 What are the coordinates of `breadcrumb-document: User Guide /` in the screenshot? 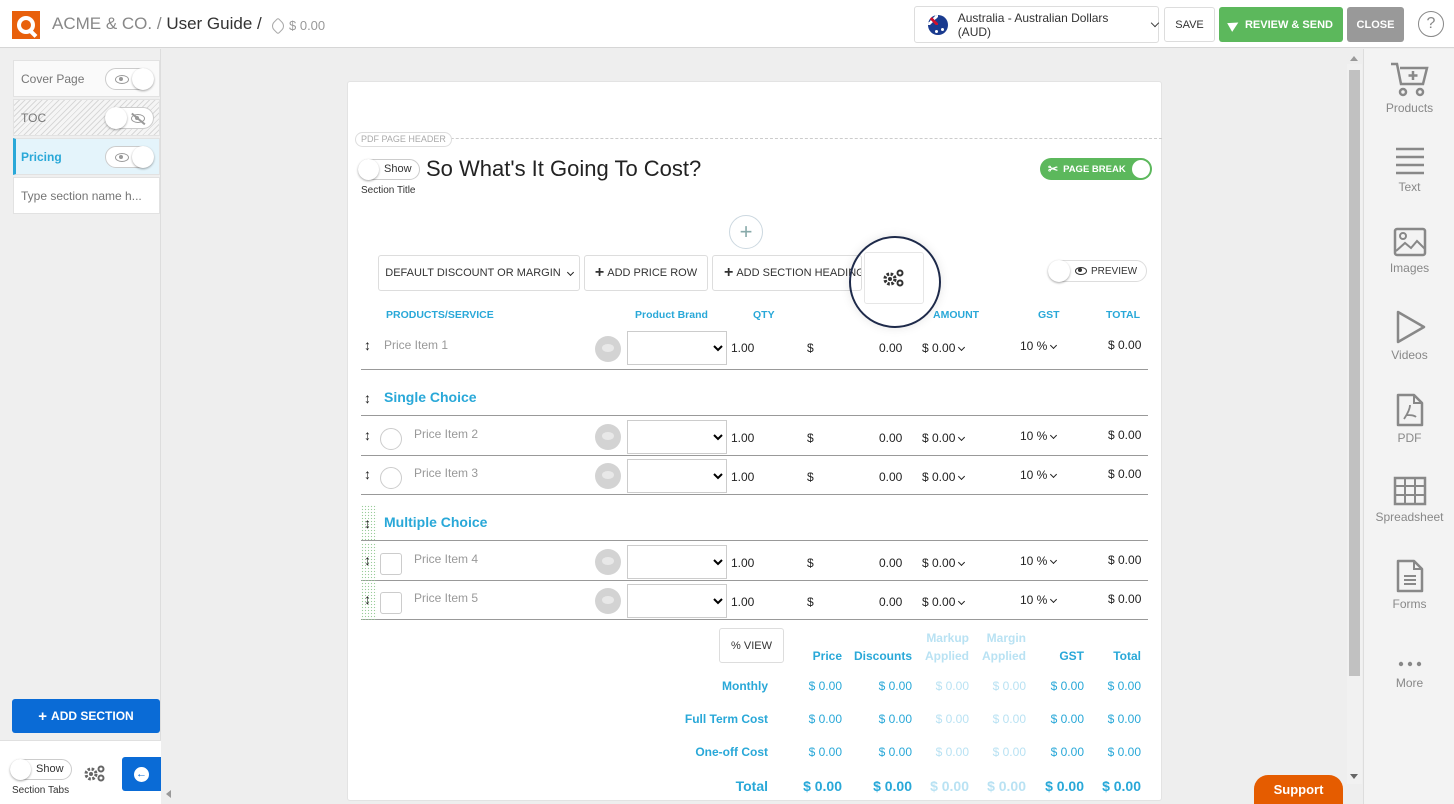 It's located at (213, 23).